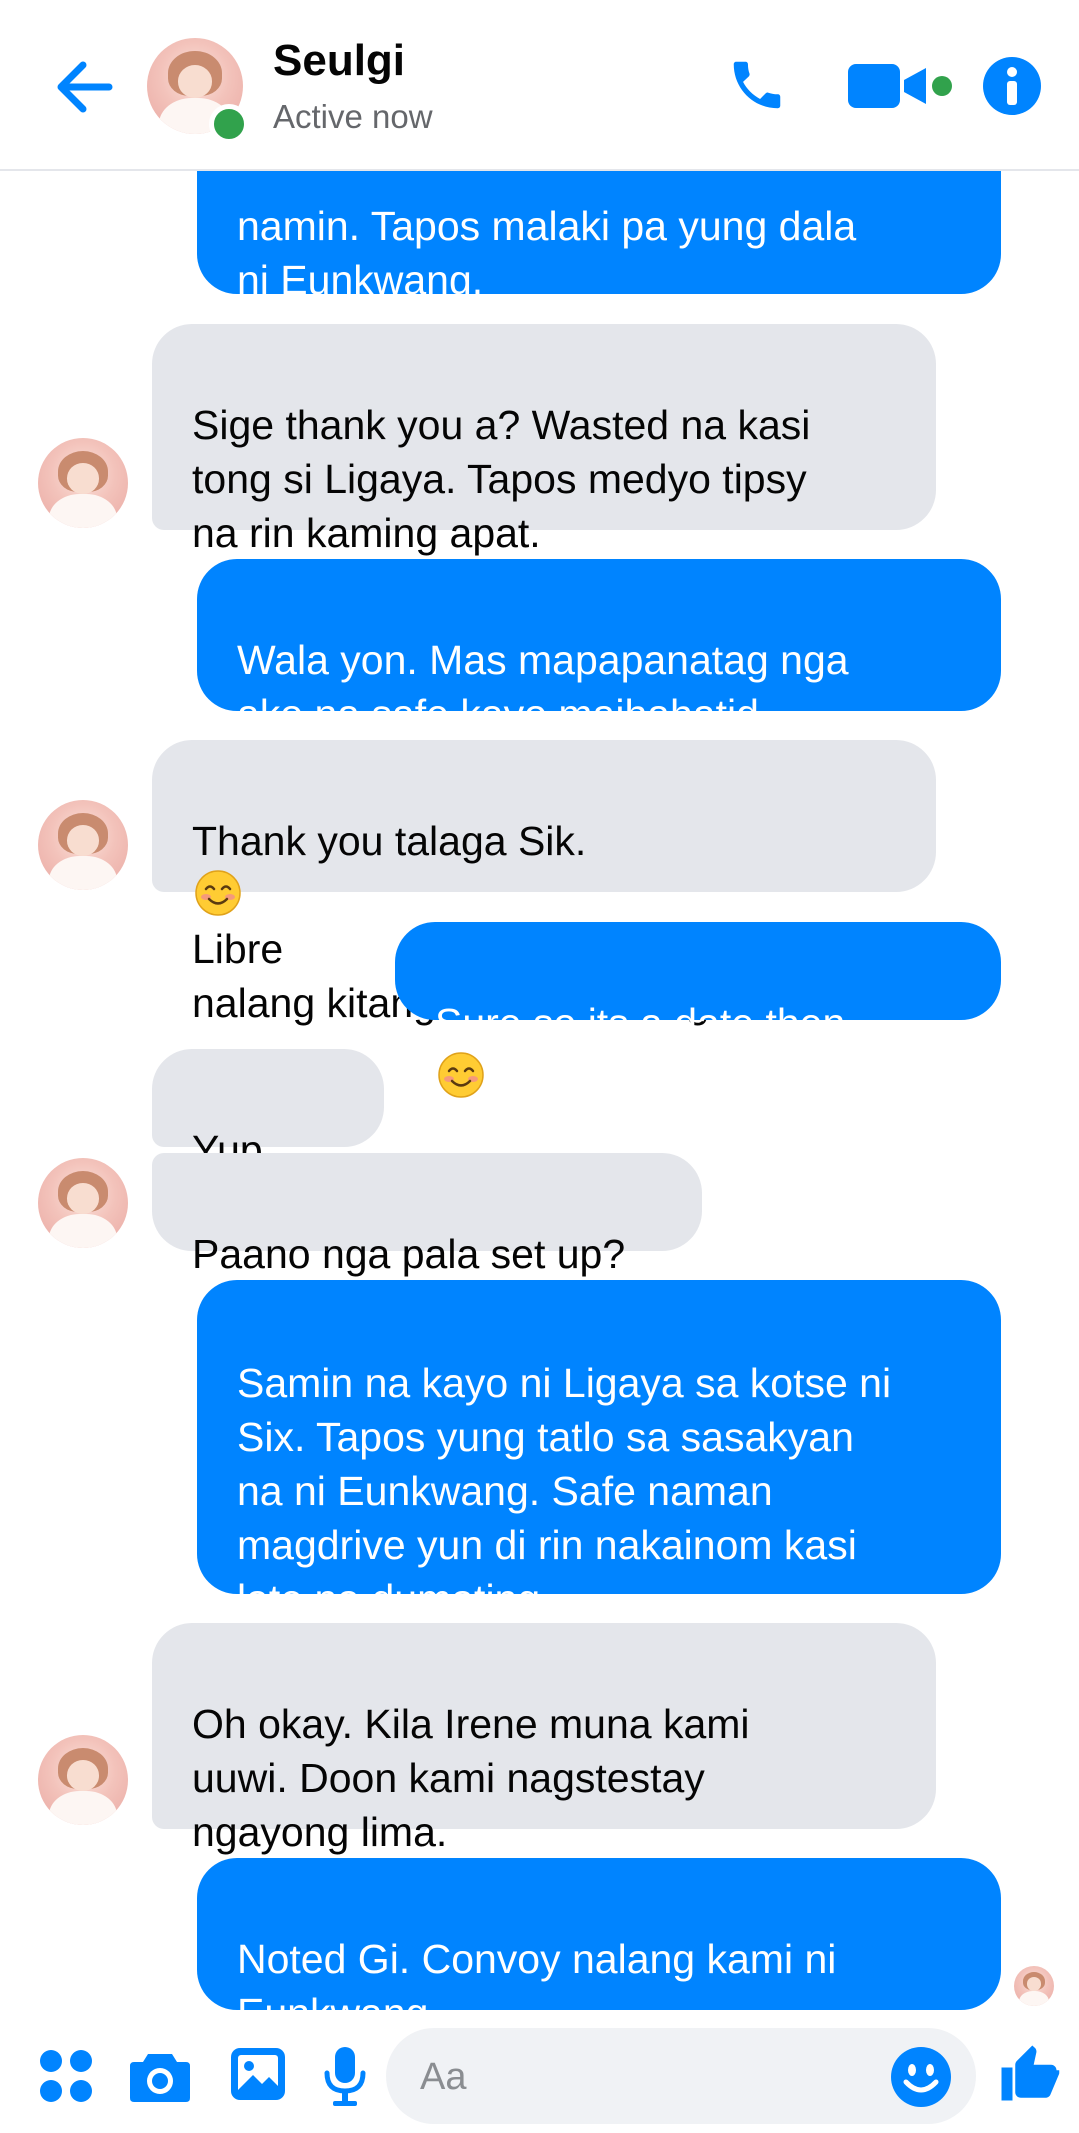 Image resolution: width=1079 pixels, height=2133 pixels. I want to click on thumbs-up-icon, so click(1030, 2073).